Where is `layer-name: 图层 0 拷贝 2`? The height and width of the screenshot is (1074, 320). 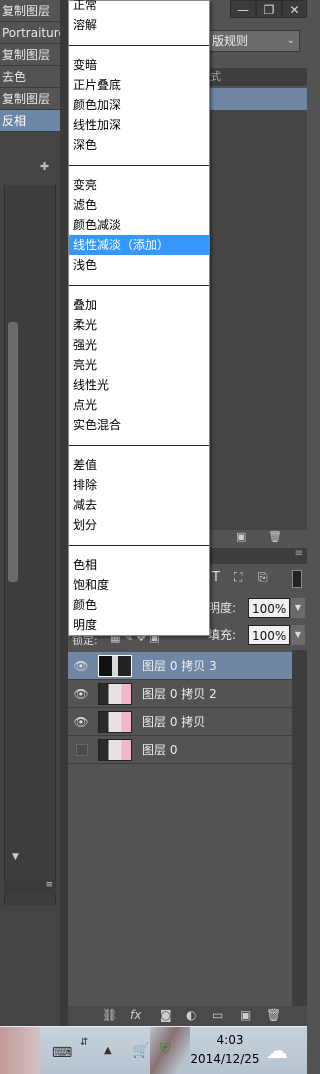
layer-name: 图层 0 拷贝 2 is located at coordinates (179, 694).